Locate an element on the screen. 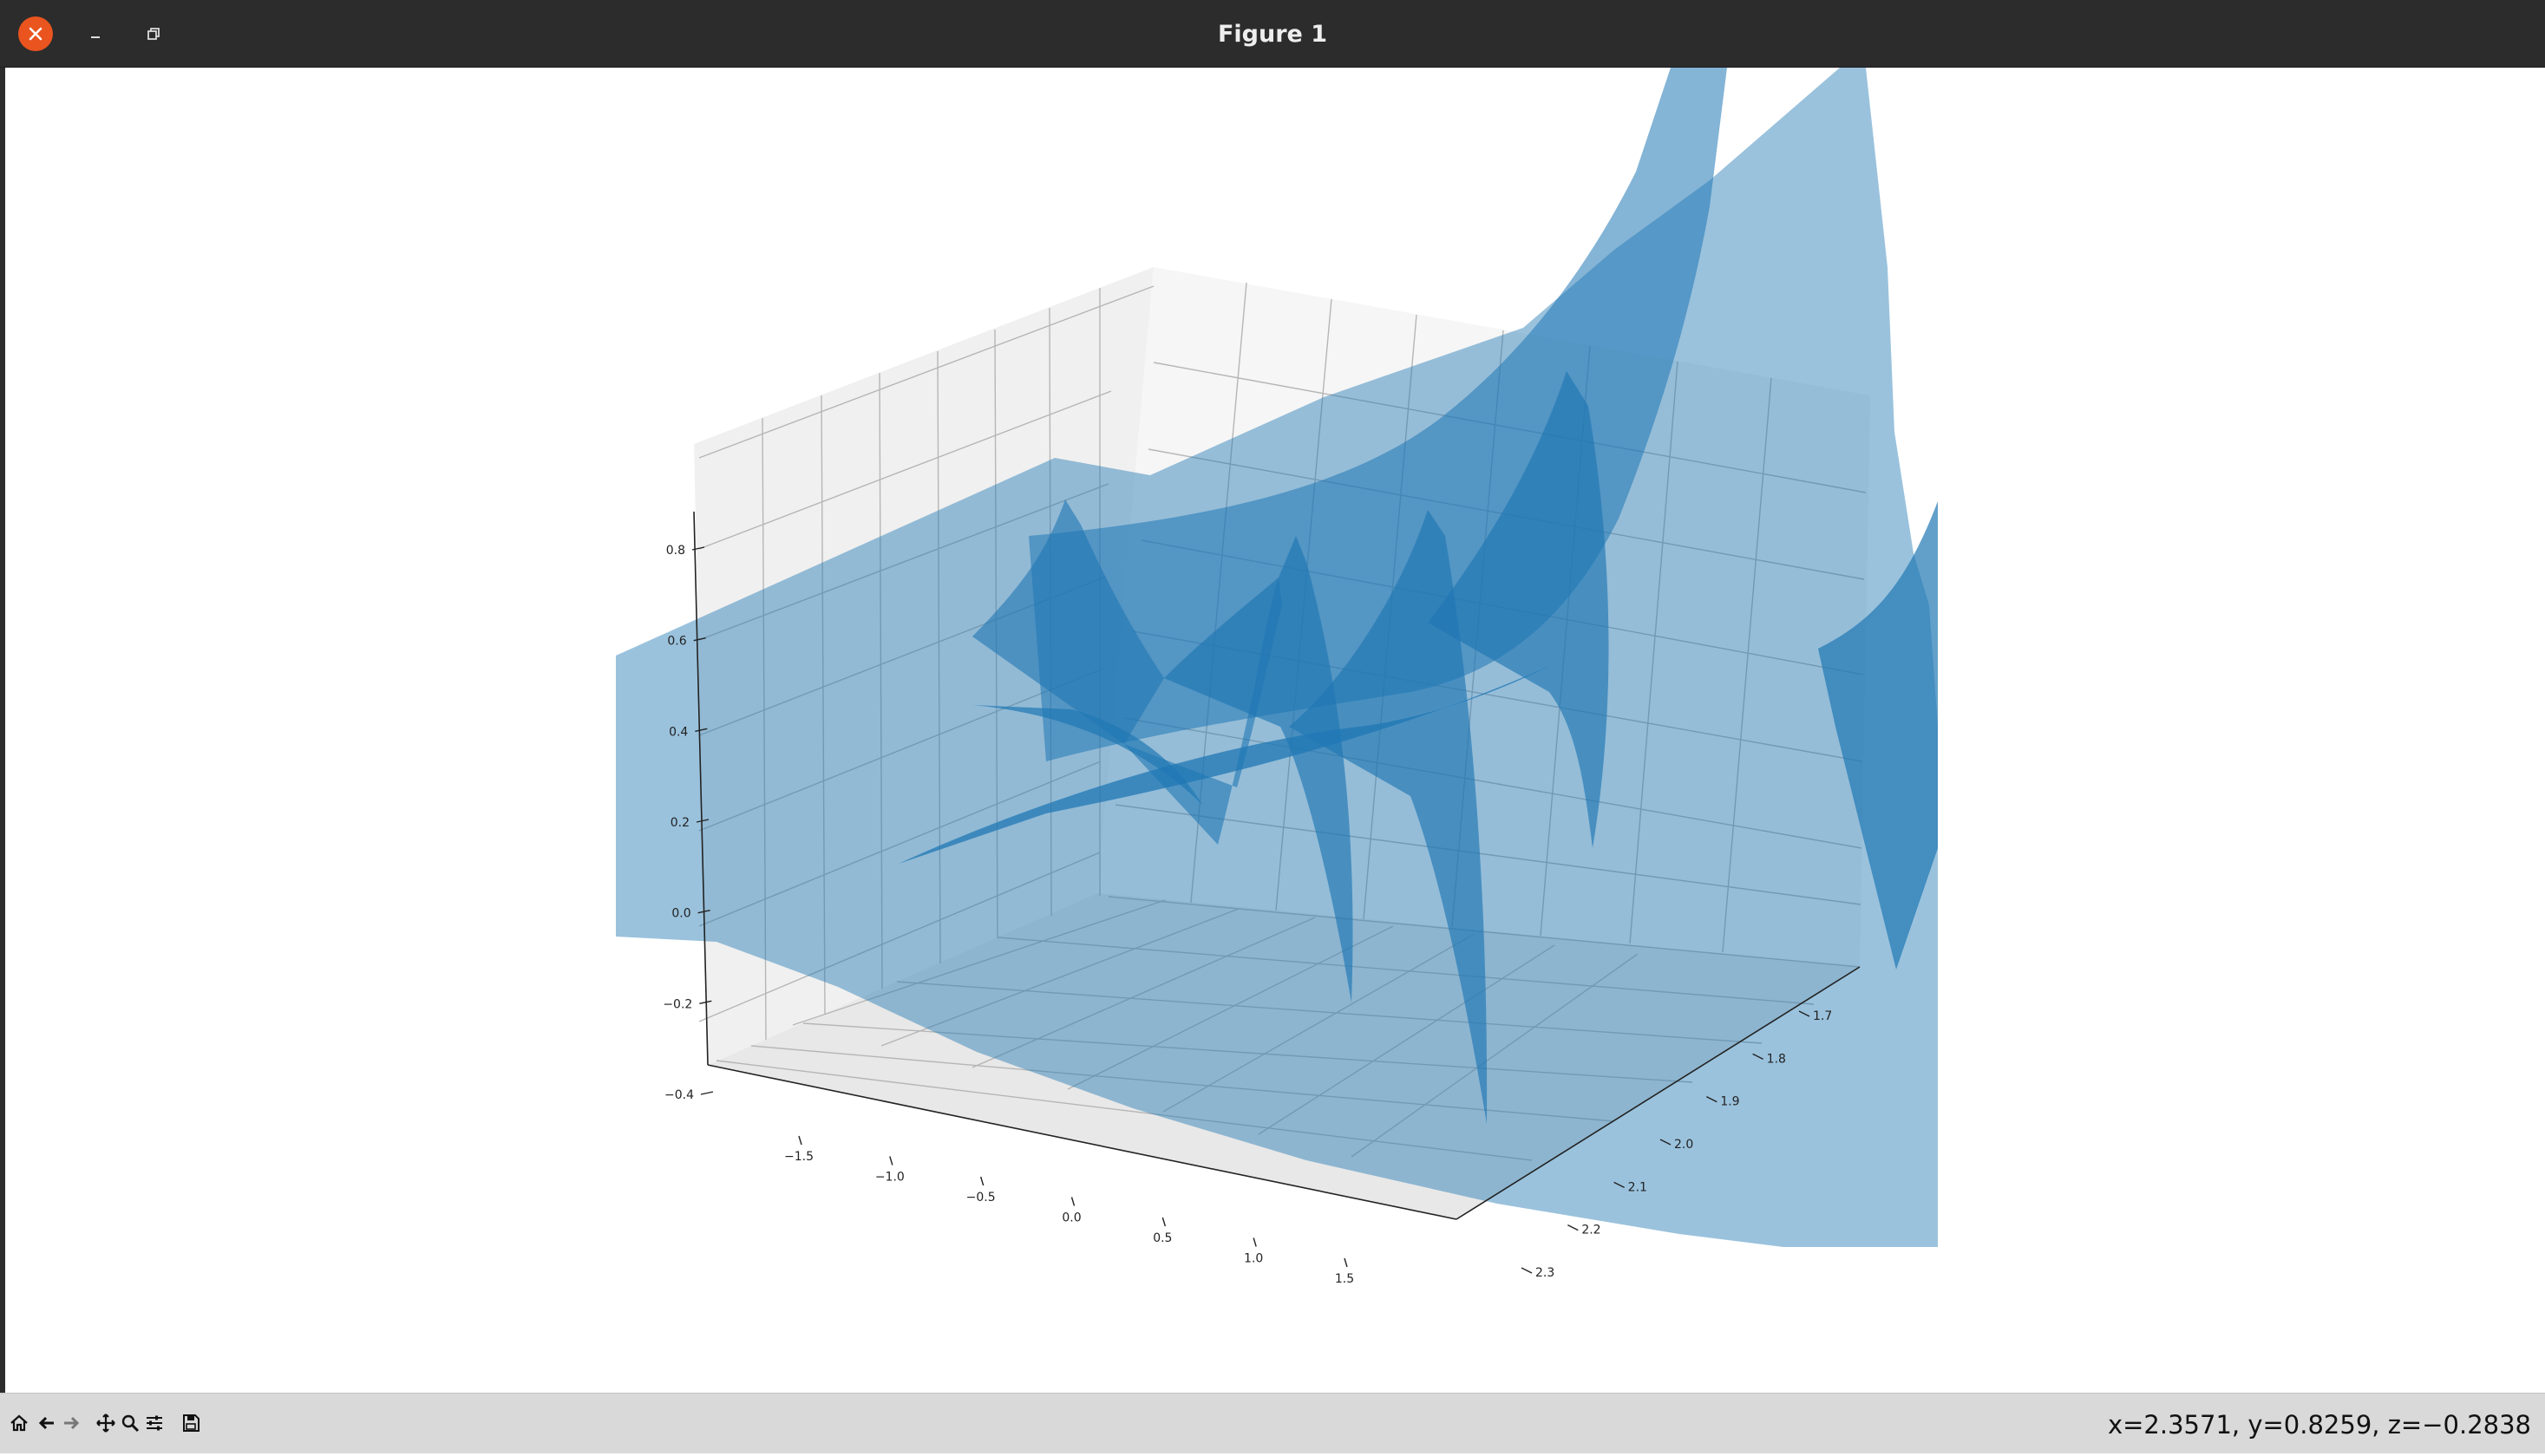 The height and width of the screenshot is (1456, 2545). y-tick-label: 1.9 is located at coordinates (1729, 1102).